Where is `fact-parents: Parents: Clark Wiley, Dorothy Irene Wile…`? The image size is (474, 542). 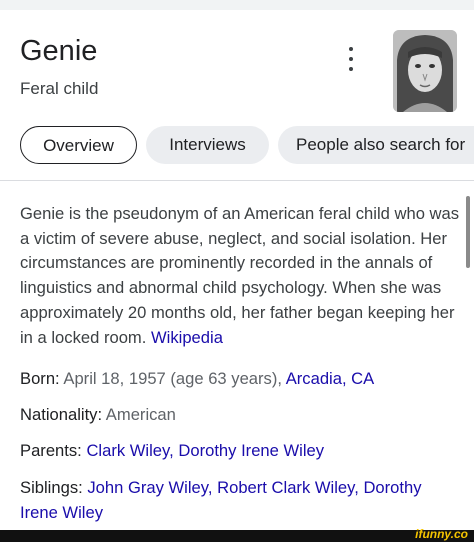
fact-parents: Parents: Clark Wiley, Dorothy Irene Wile… is located at coordinates (240, 451).